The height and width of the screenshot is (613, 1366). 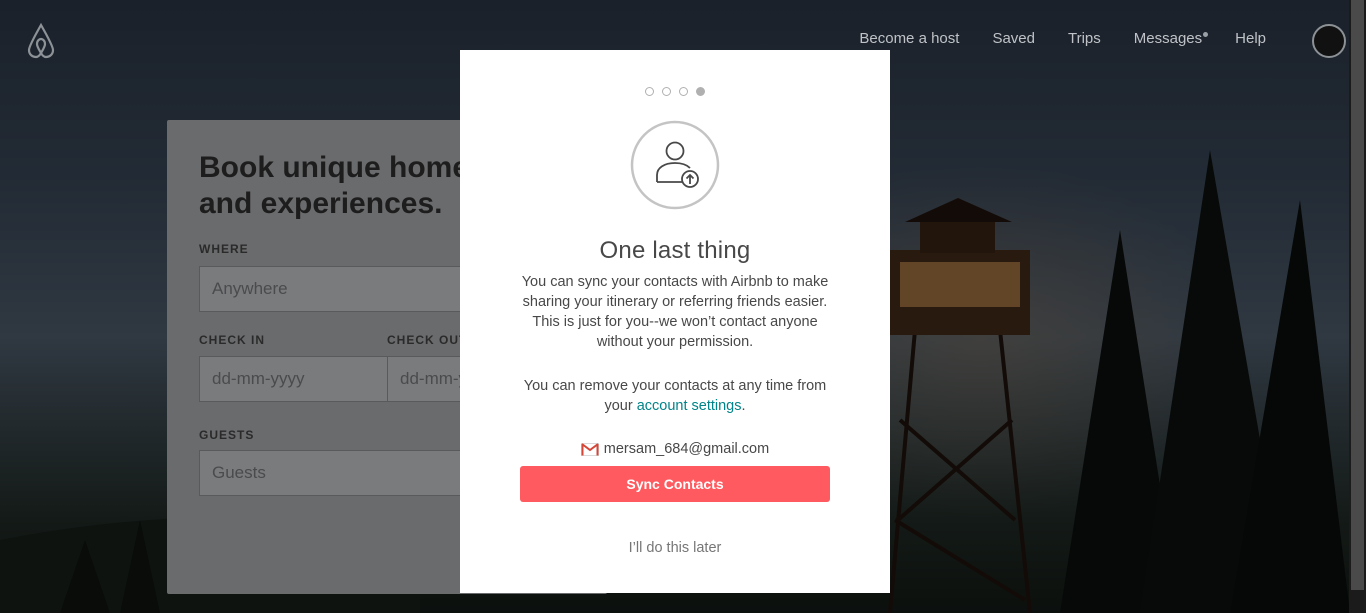 I want to click on nav-become-a-host: Become a host, so click(x=909, y=38).